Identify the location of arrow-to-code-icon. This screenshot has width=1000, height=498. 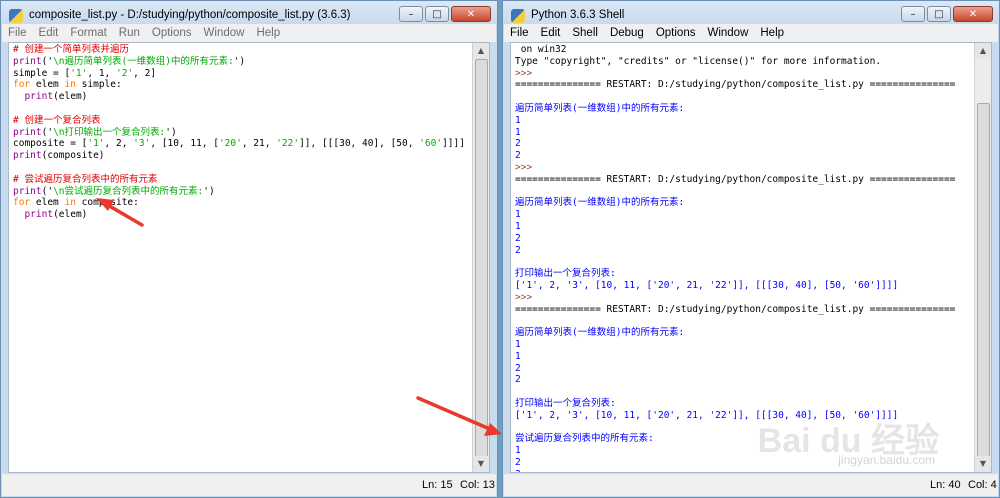
(120, 212).